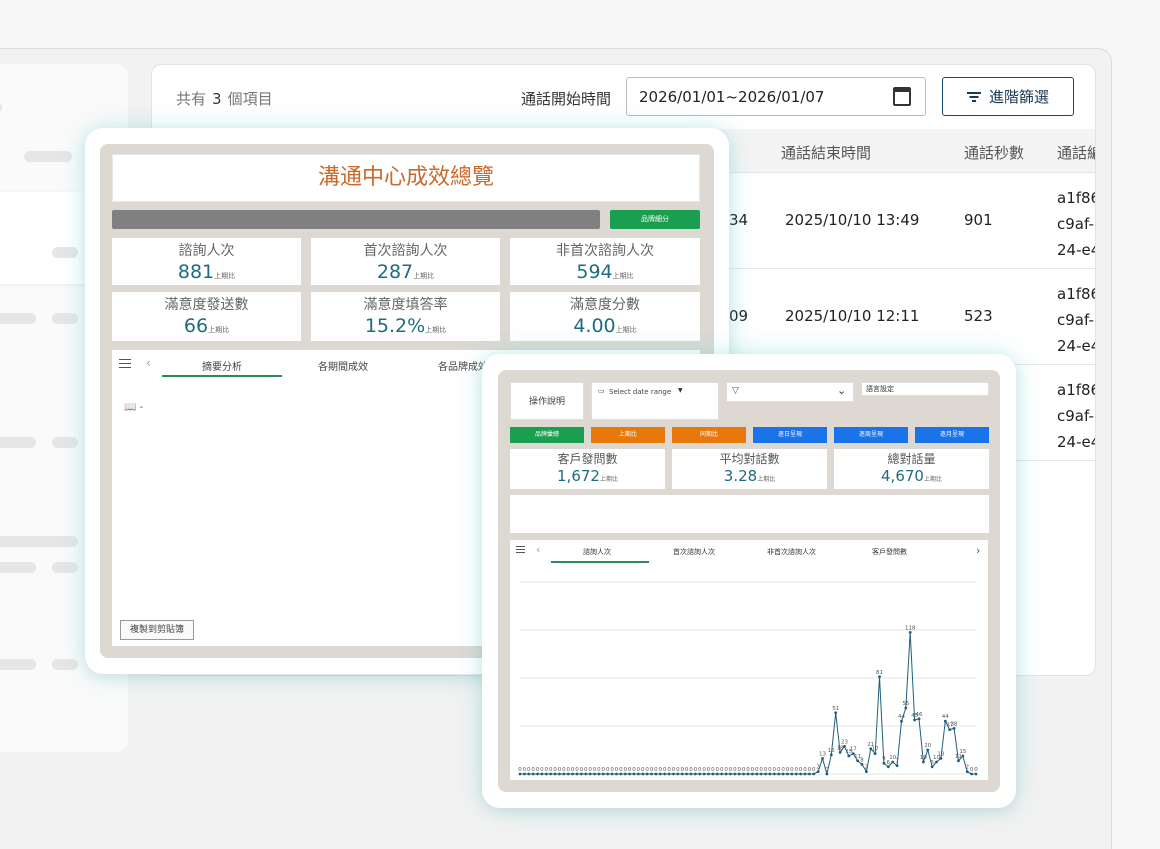  What do you see at coordinates (826, 152) in the screenshot?
I see `column-header: 通話結束時間` at bounding box center [826, 152].